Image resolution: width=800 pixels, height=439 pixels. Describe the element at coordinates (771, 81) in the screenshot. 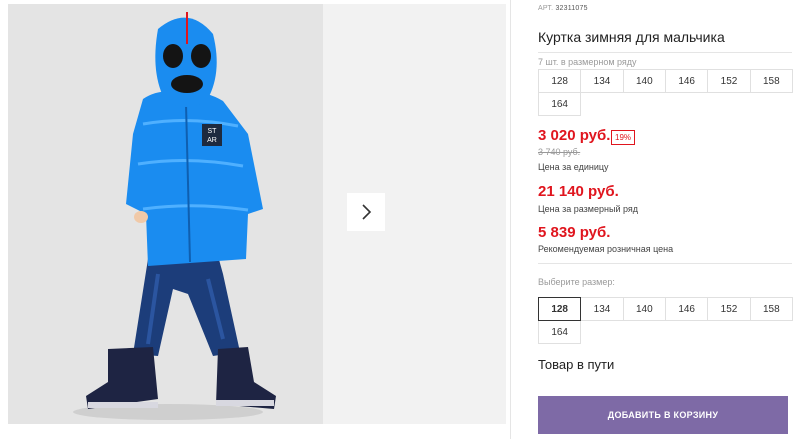

I see `size-row-cell-158: 158` at that location.